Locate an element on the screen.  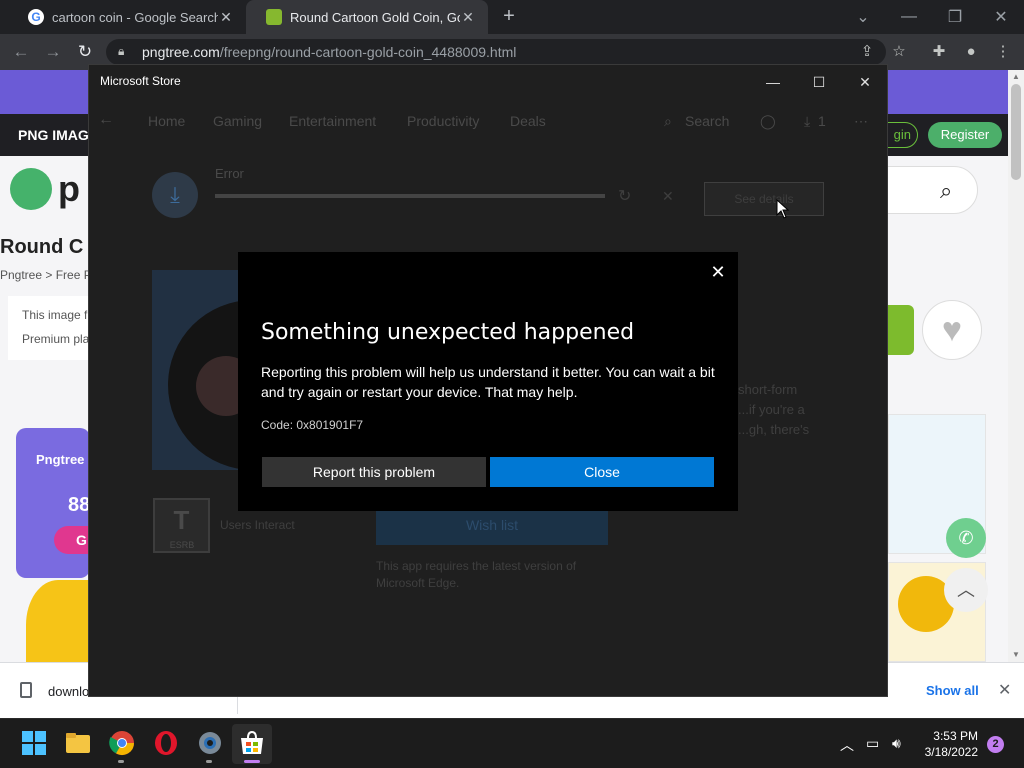
close-download-shelf-icon: ✕ is located at coordinates (1004, 690).